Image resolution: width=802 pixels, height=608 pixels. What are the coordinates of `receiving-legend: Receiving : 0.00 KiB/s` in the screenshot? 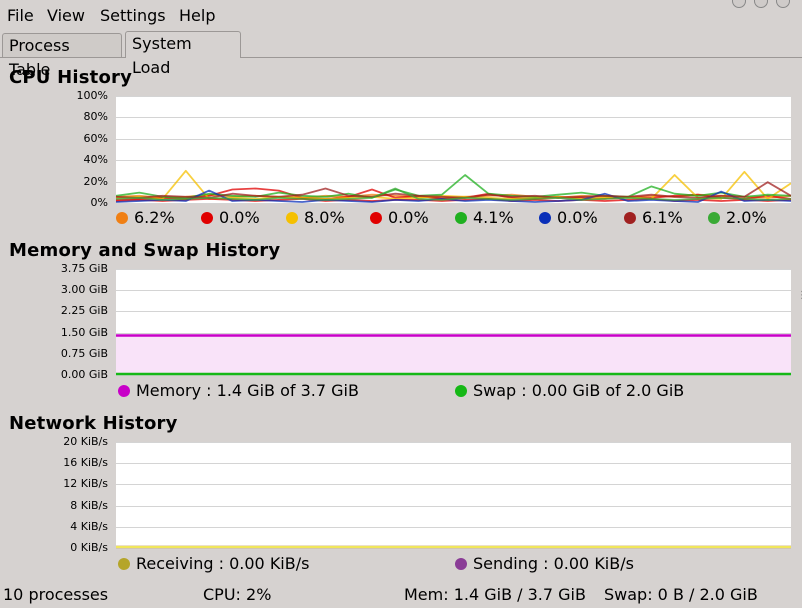 It's located at (213, 563).